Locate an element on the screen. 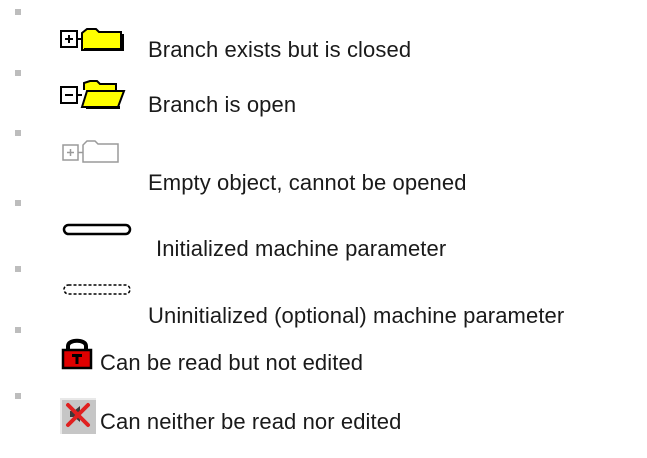 Image resolution: width=647 pixels, height=458 pixels. branch-open-folder-icon is located at coordinates (93, 94).